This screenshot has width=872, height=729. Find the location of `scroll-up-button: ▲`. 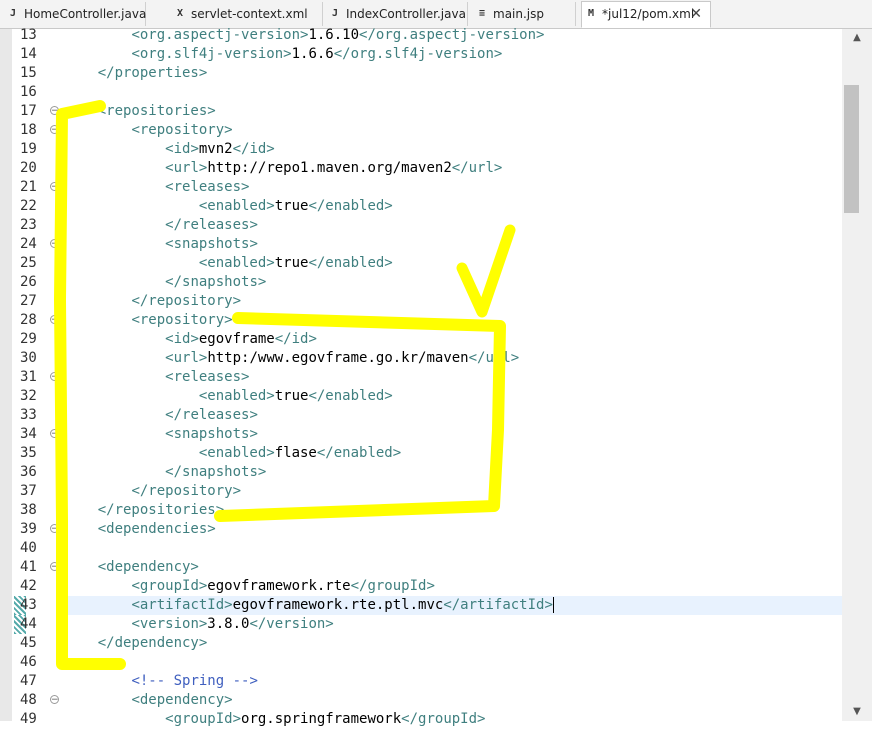

scroll-up-button: ▲ is located at coordinates (857, 38).